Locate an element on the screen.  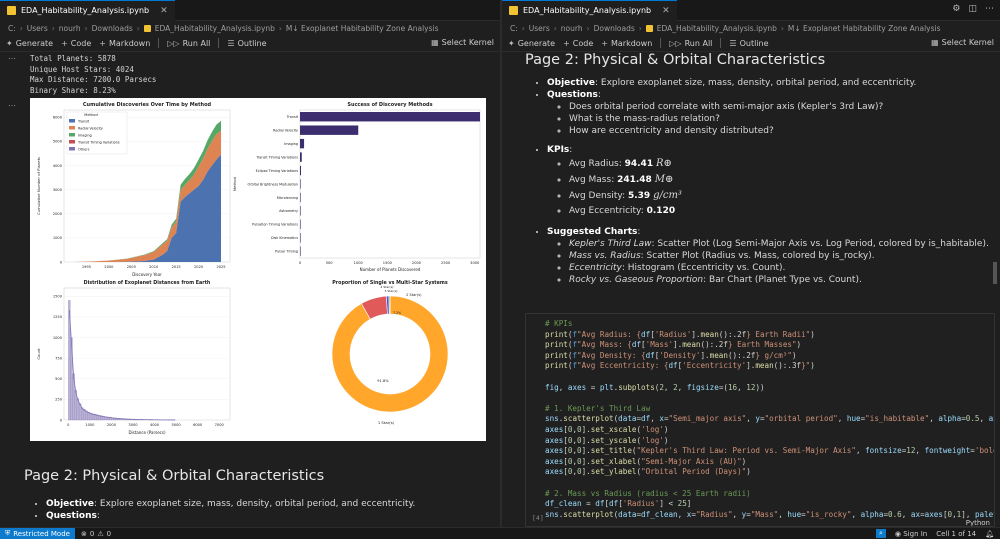
notebook-file-icon is located at coordinates (513, 10).